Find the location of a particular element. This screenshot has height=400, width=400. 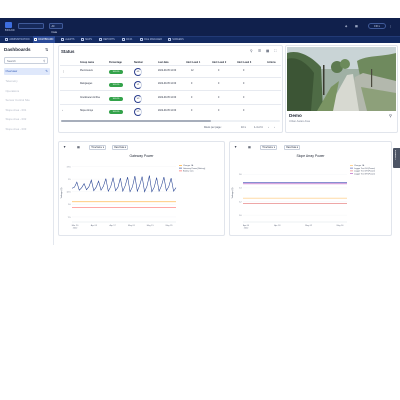

x-tick-label: May 01 is located at coordinates (132, 226).